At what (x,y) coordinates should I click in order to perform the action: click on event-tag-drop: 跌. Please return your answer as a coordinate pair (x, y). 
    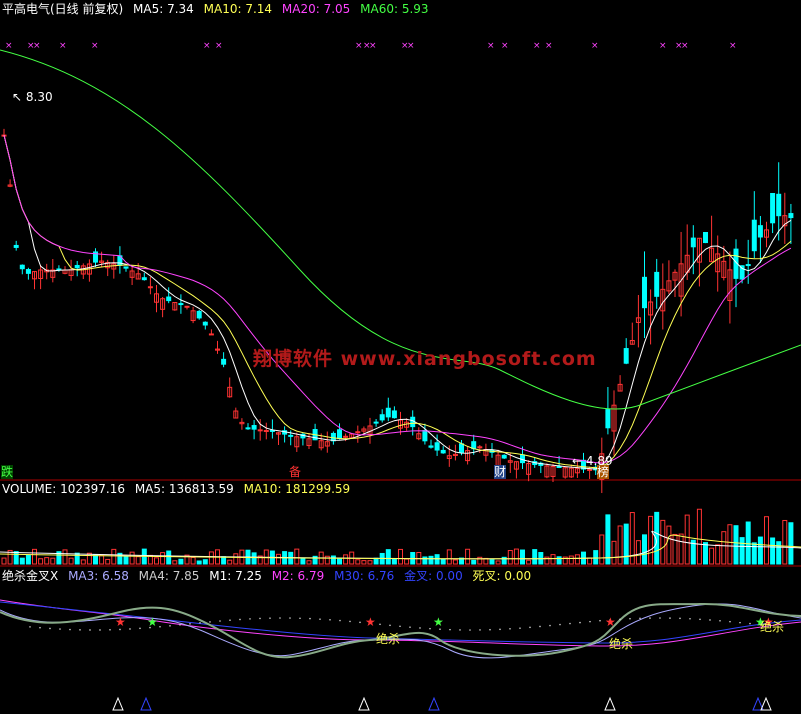
    Looking at the image, I should click on (7, 472).